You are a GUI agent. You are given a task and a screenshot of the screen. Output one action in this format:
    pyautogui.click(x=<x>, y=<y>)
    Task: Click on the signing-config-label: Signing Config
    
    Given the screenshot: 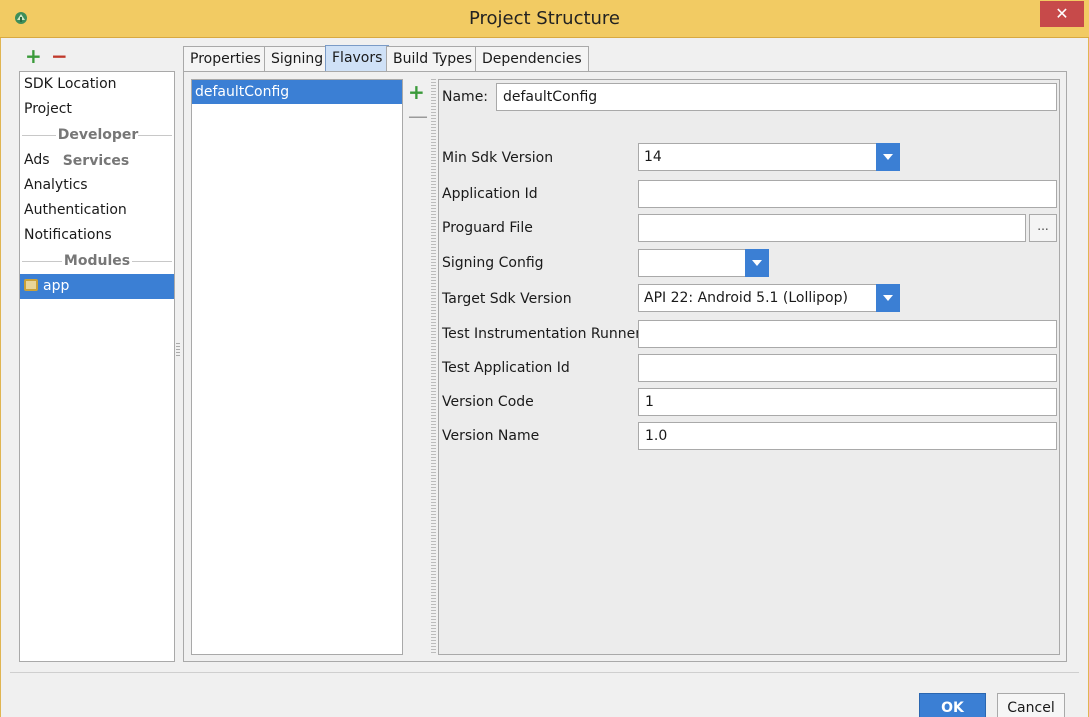 What is the action you would take?
    pyautogui.click(x=493, y=263)
    